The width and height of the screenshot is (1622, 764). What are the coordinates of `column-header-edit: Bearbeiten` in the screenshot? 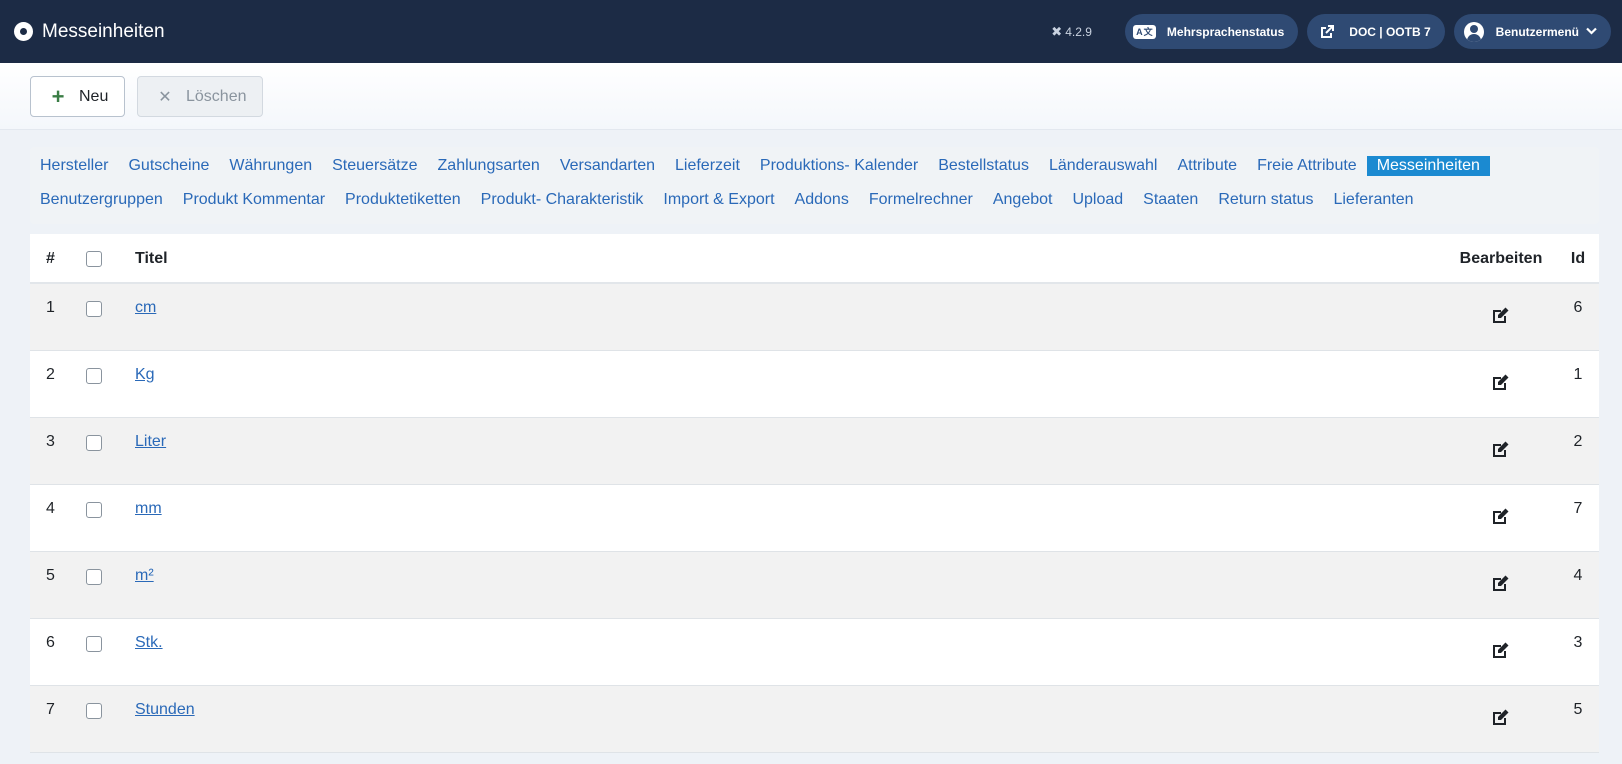 It's located at (1501, 258).